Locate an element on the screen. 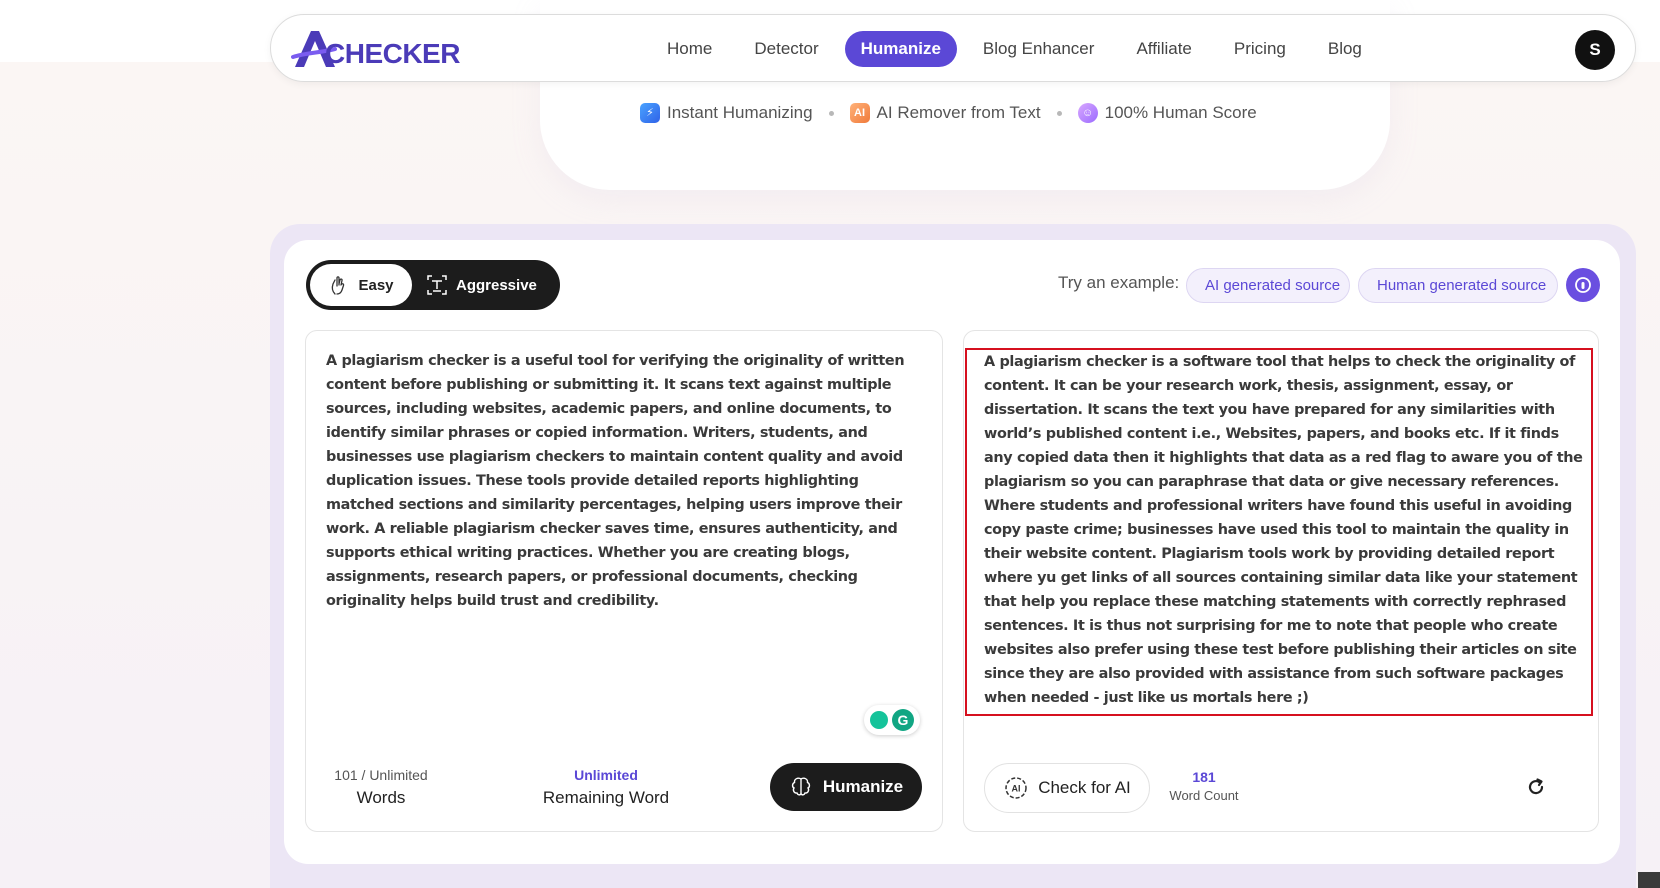 The height and width of the screenshot is (888, 1660). nav-blog-enhancer: Blog Enhancer is located at coordinates (1039, 49).